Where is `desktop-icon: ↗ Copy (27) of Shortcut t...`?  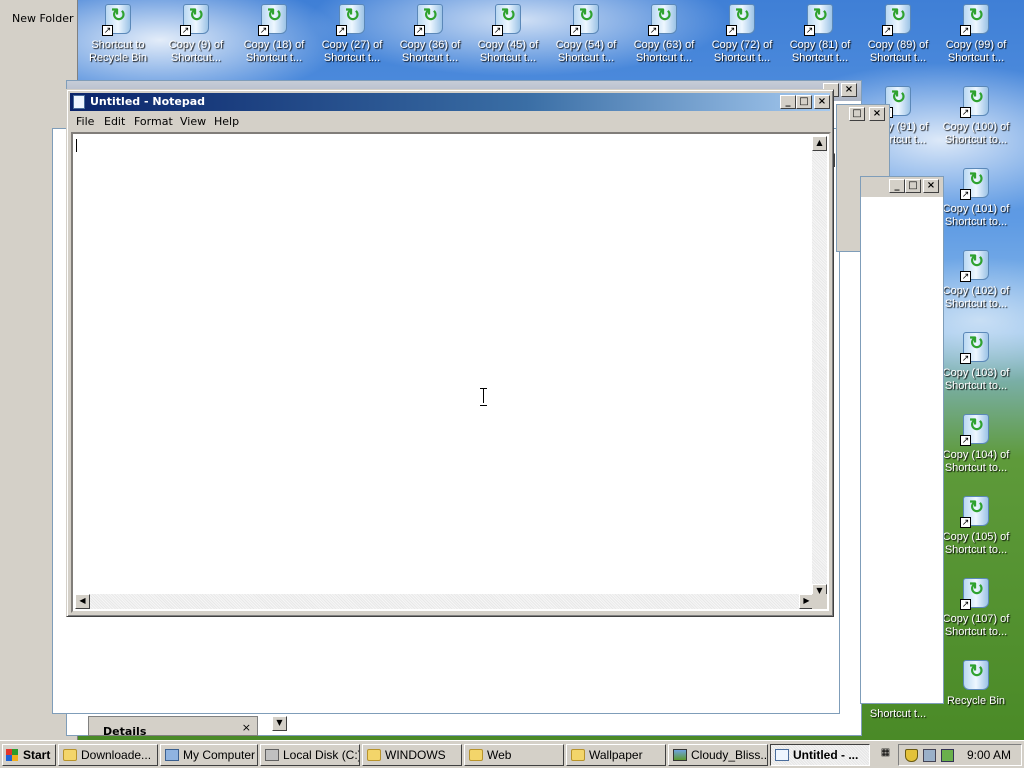 desktop-icon: ↗ Copy (27) of Shortcut t... is located at coordinates (352, 34).